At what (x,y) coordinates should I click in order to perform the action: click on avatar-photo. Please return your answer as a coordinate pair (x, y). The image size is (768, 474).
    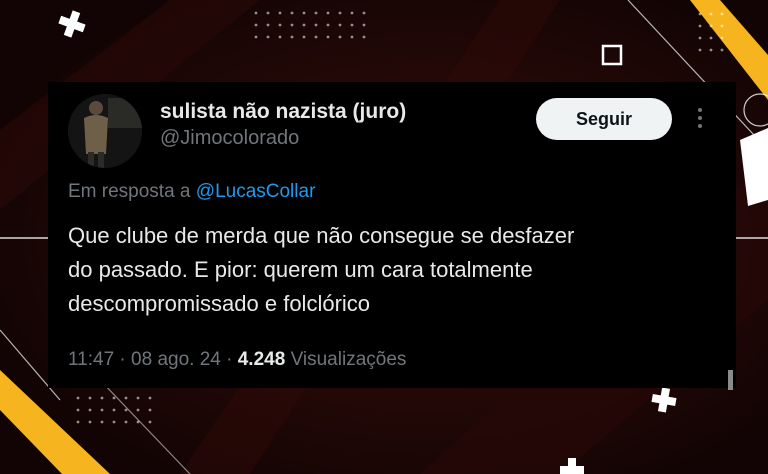
    Looking at the image, I should click on (105, 131).